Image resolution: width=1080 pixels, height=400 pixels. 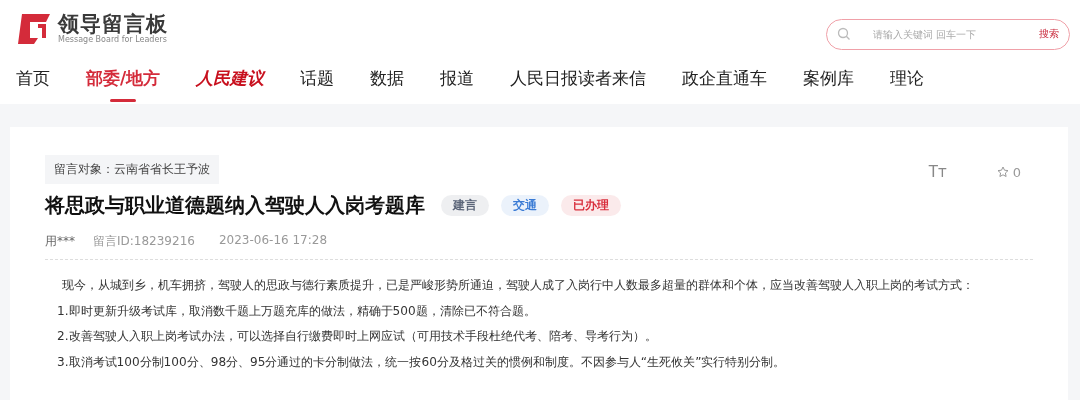 What do you see at coordinates (1002, 172) in the screenshot?
I see `star-icon` at bounding box center [1002, 172].